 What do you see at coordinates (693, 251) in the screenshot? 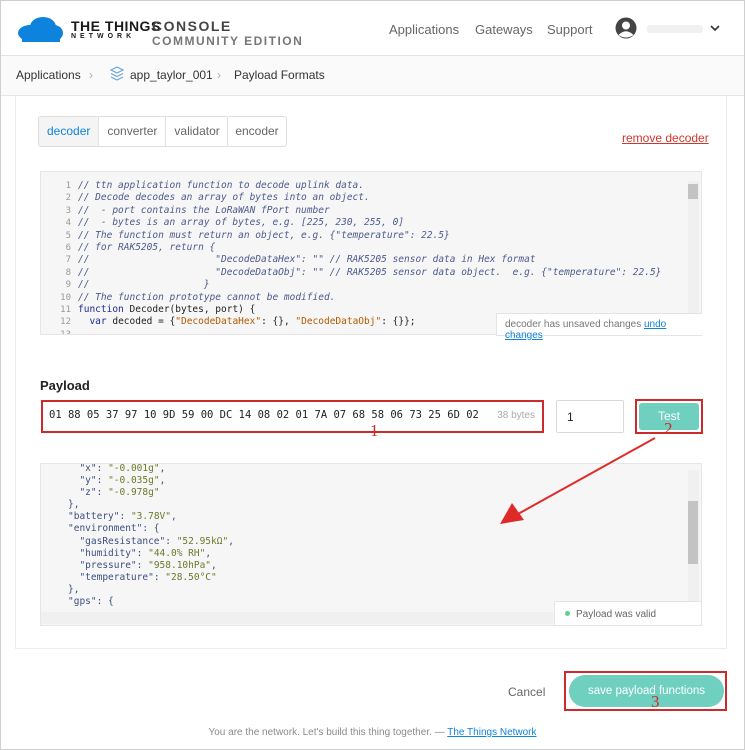
I see `editor-scrollbar` at bounding box center [693, 251].